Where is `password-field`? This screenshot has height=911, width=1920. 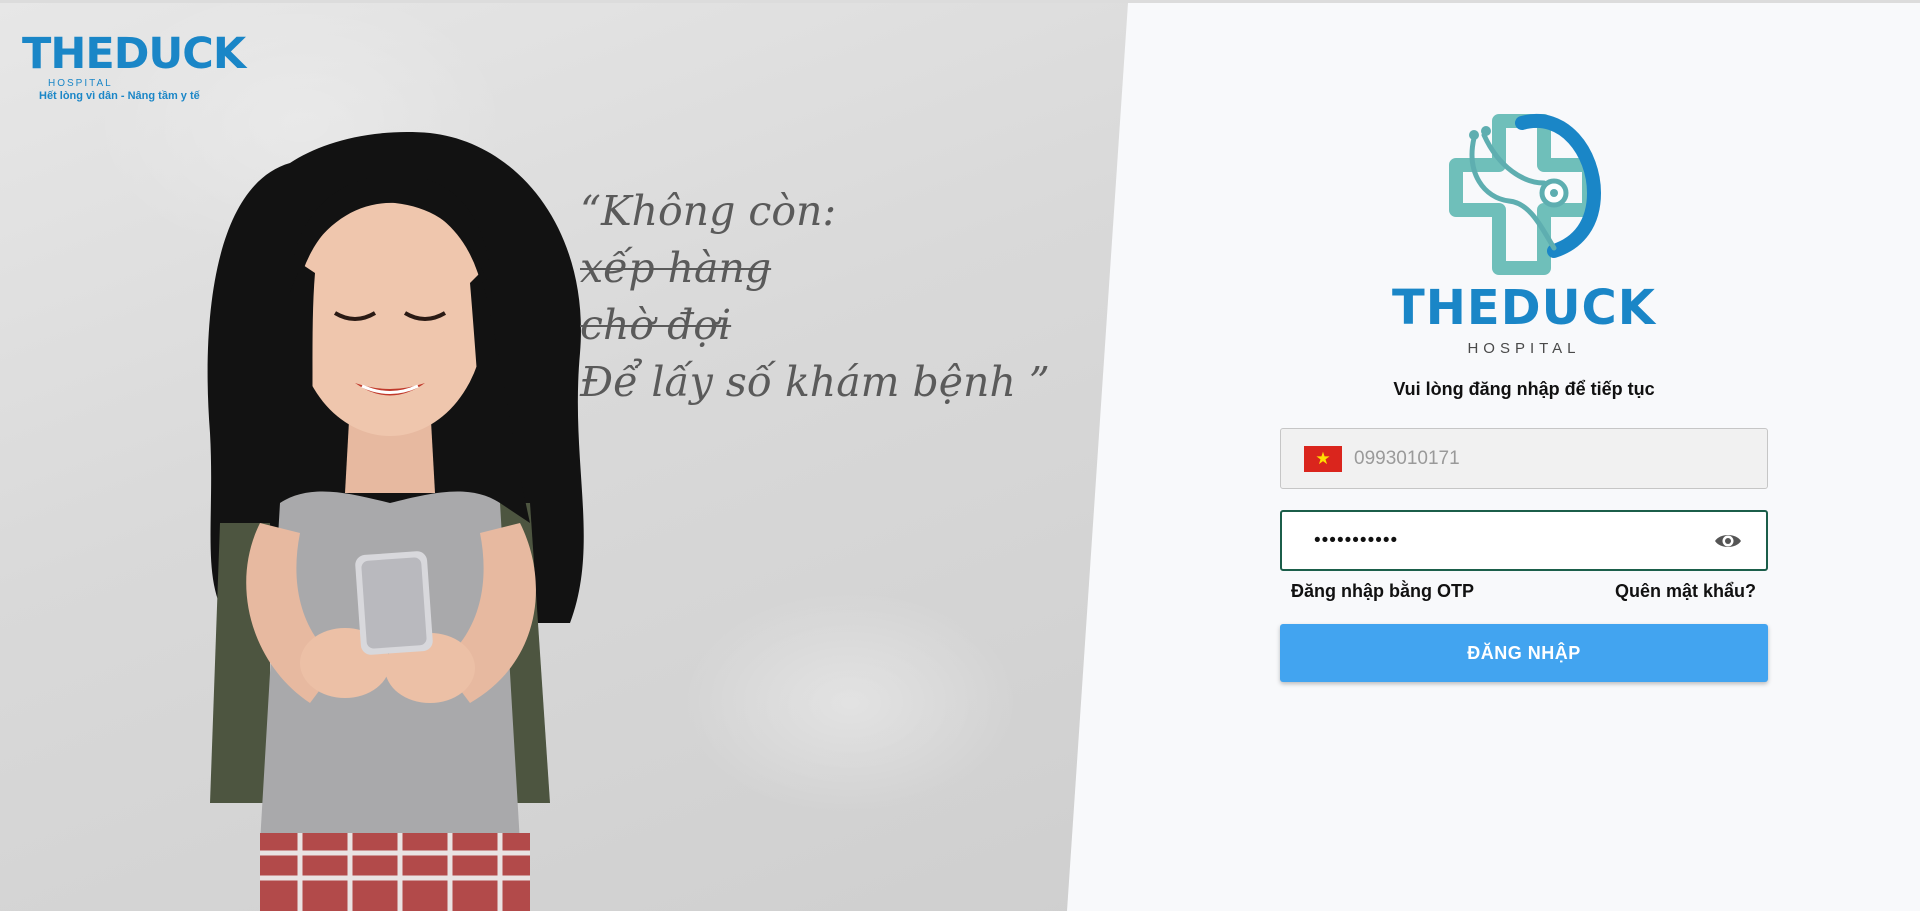 password-field is located at coordinates (1524, 540).